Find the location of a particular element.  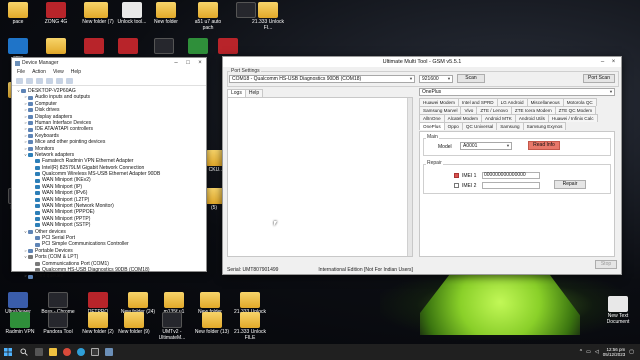

port-icon is located at coordinates (37, 263).